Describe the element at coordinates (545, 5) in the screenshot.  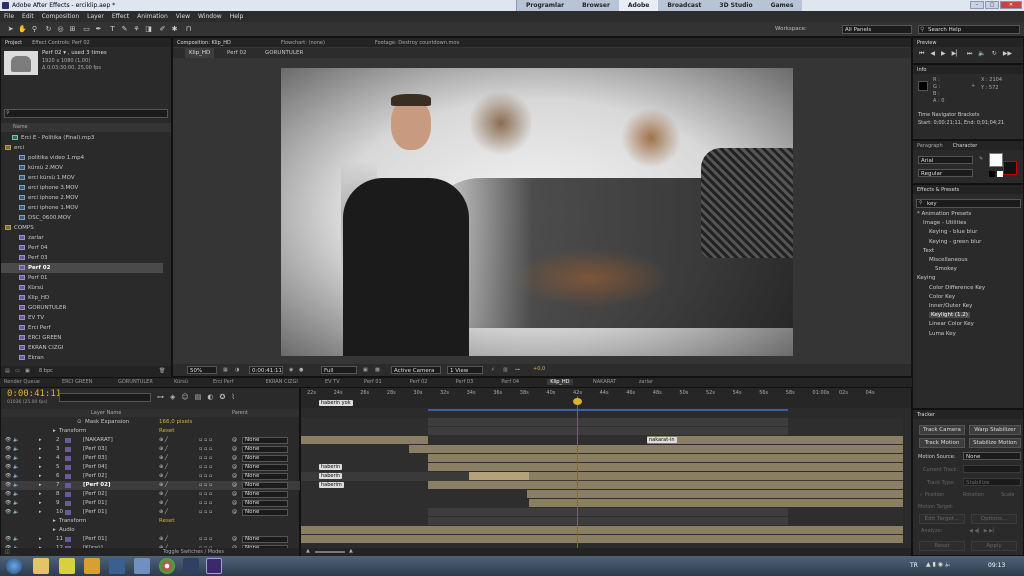
I see `topnav-programlar: Programlar` at that location.